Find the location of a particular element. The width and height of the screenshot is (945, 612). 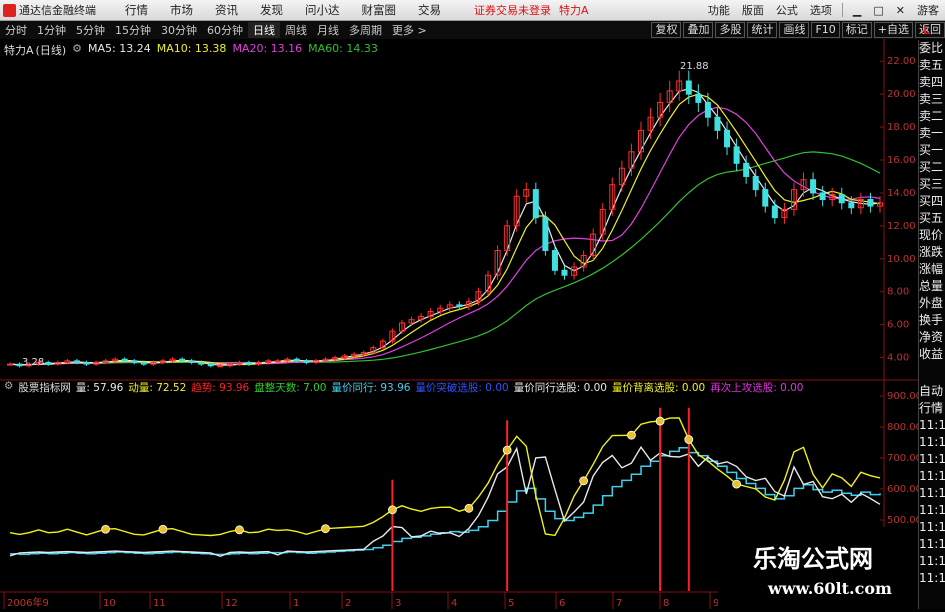

tick-row-0: 自动 is located at coordinates (932, 391).